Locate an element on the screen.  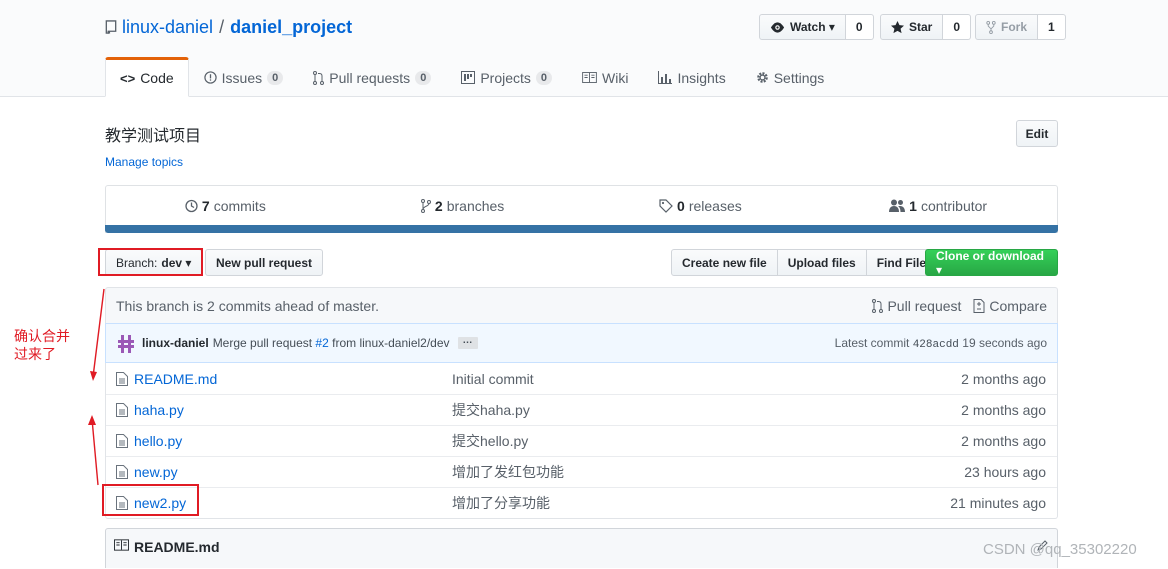
watch-button: Watch ▾ is located at coordinates (802, 27).